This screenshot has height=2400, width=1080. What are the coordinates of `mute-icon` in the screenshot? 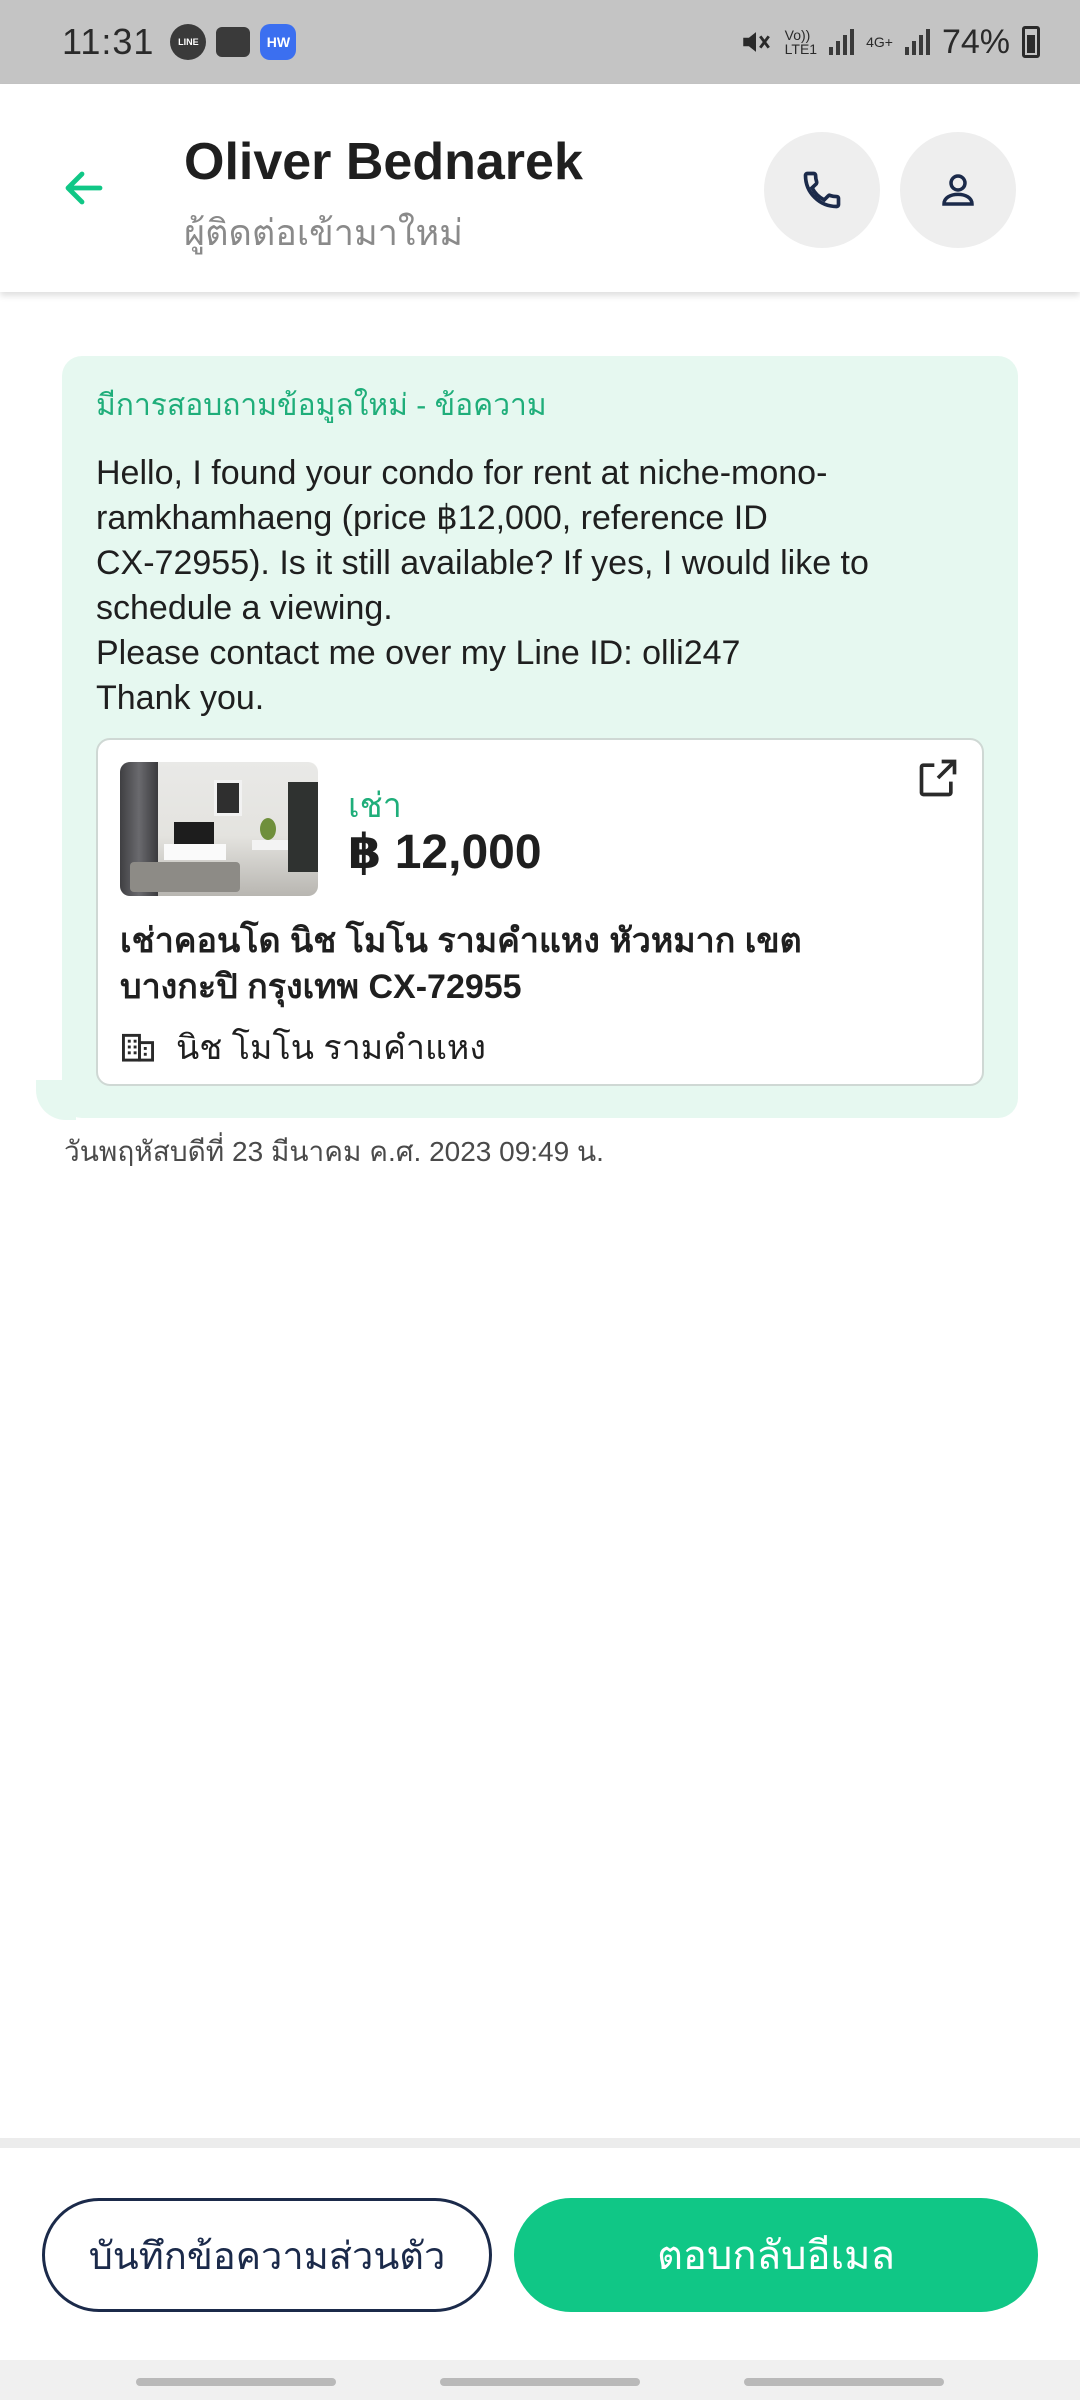 It's located at (756, 42).